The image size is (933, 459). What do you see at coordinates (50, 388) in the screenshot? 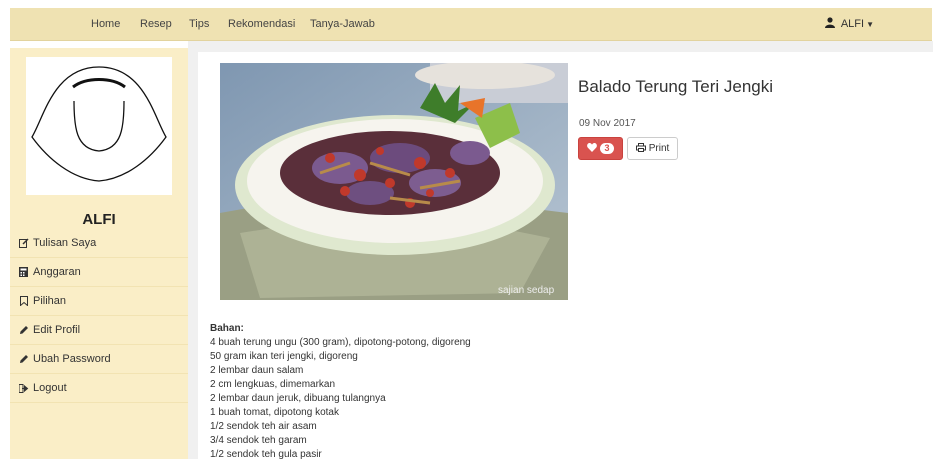
I see `sidebar-item-label: Logout` at bounding box center [50, 388].